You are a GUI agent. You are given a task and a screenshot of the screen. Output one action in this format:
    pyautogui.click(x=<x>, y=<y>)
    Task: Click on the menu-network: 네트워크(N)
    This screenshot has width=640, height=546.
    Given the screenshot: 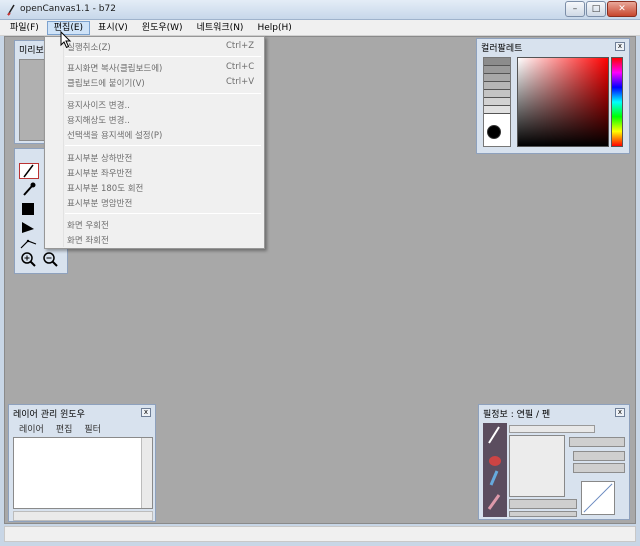 What is the action you would take?
    pyautogui.click(x=220, y=28)
    